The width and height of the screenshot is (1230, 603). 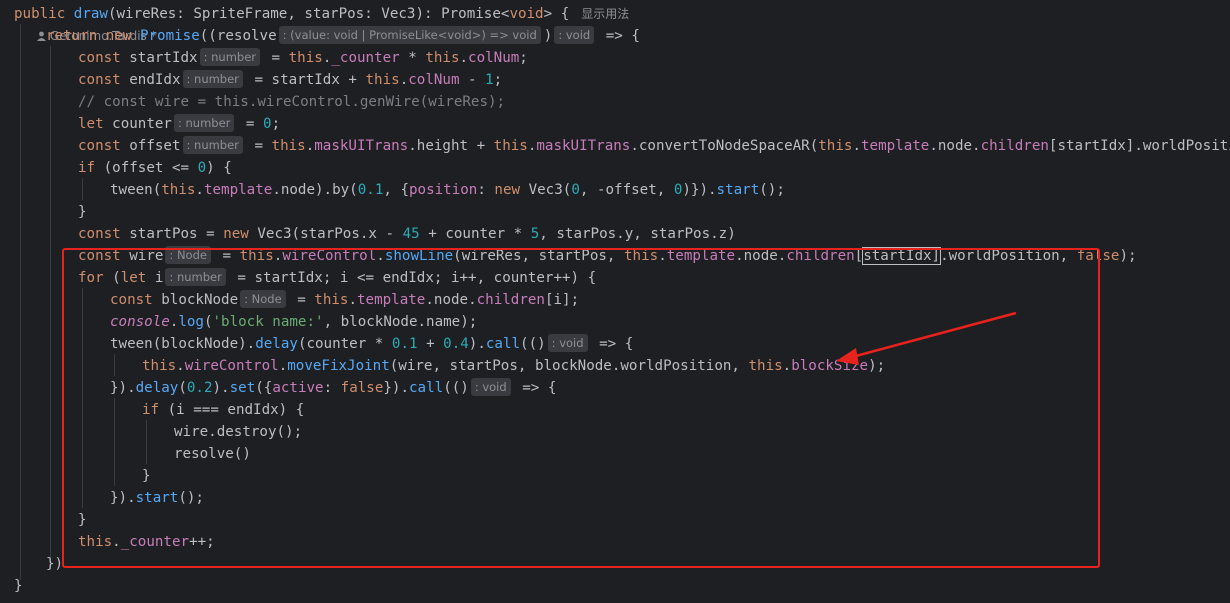 What do you see at coordinates (926, 338) in the screenshot?
I see `annotation-arrow-icon` at bounding box center [926, 338].